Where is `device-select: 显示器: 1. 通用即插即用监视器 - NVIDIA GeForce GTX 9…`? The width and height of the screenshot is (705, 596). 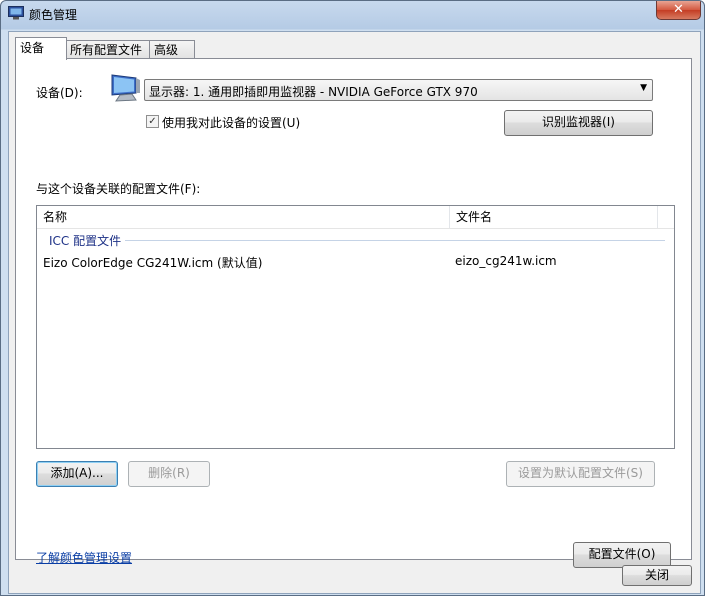
device-select: 显示器: 1. 通用即插即用监视器 - NVIDIA GeForce GTX 9… is located at coordinates (398, 90).